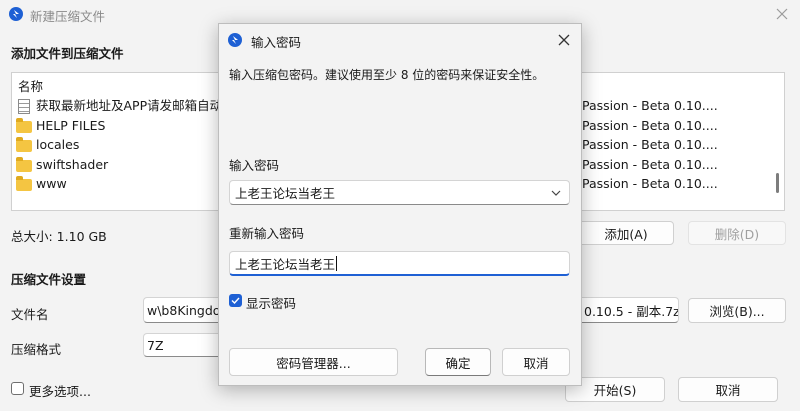 The width and height of the screenshot is (800, 411). I want to click on settings-section-title: 压缩文件设置, so click(49, 279).